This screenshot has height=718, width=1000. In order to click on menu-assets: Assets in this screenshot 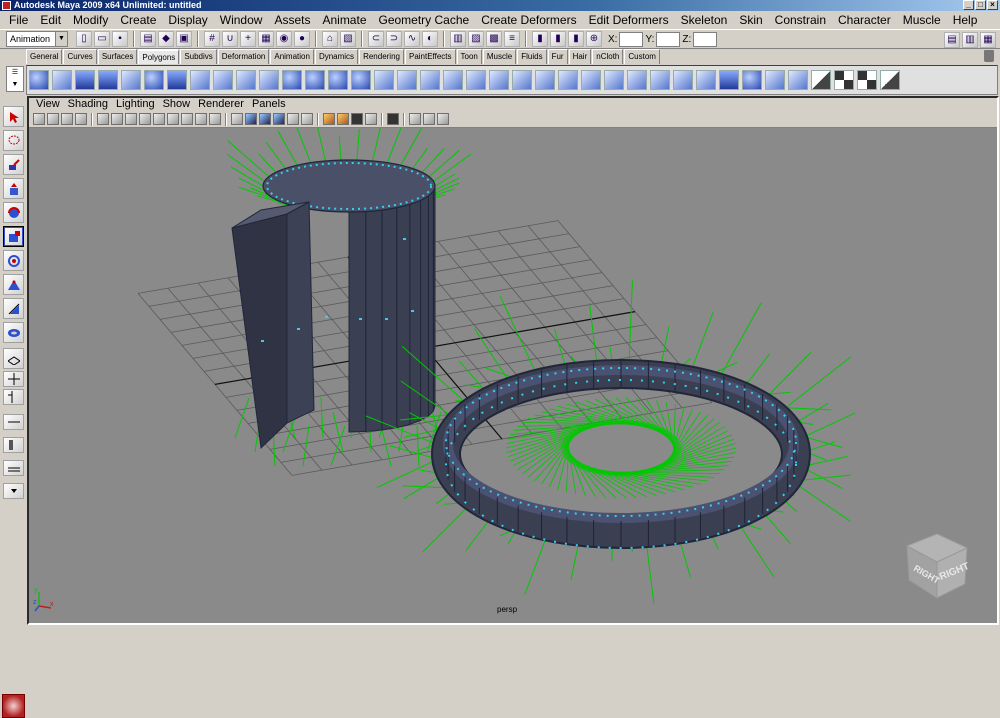, I will do `click(292, 20)`.